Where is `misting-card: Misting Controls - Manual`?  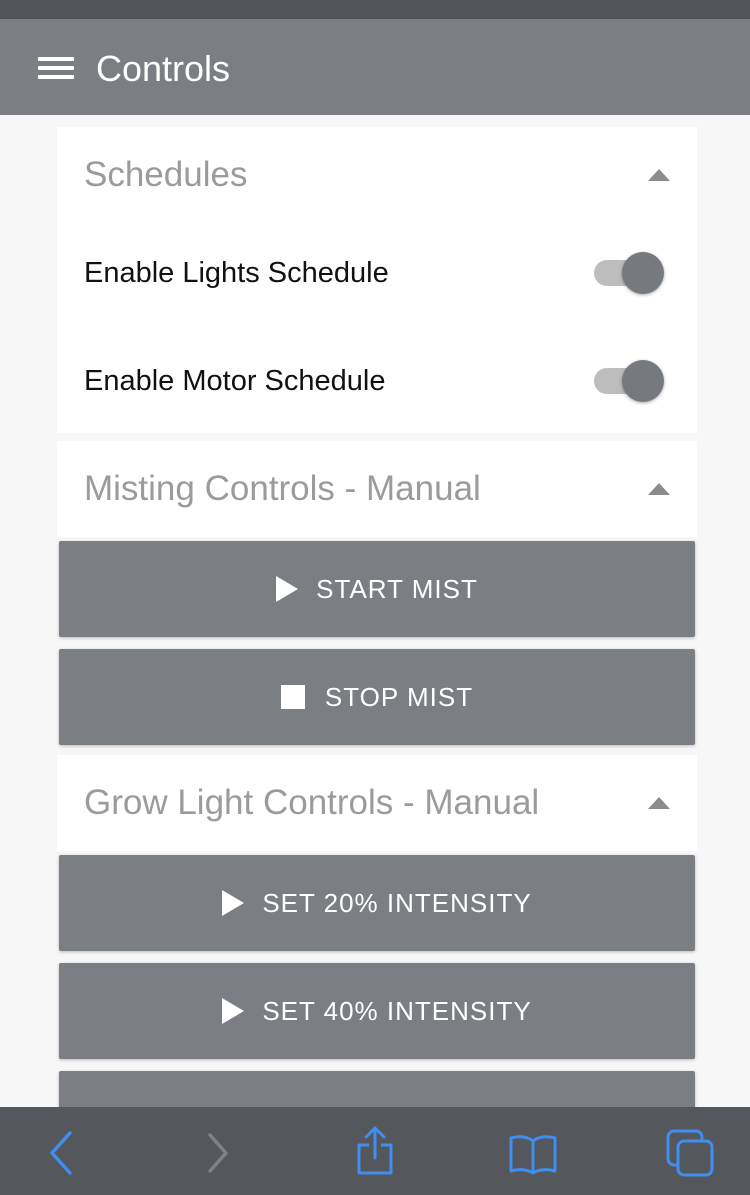 misting-card: Misting Controls - Manual is located at coordinates (377, 489).